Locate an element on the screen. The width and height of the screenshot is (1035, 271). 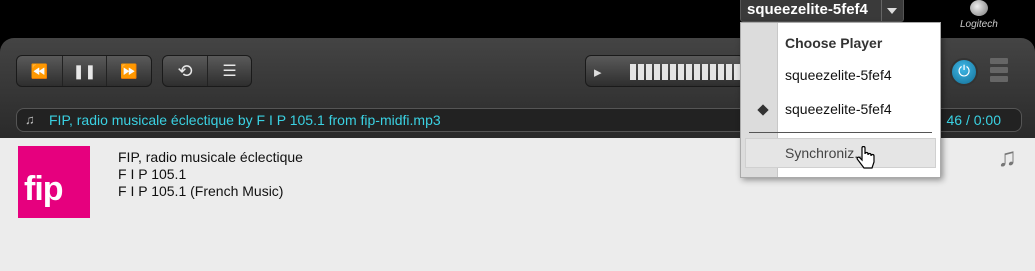
screen-toggle-icon is located at coordinates (999, 71).